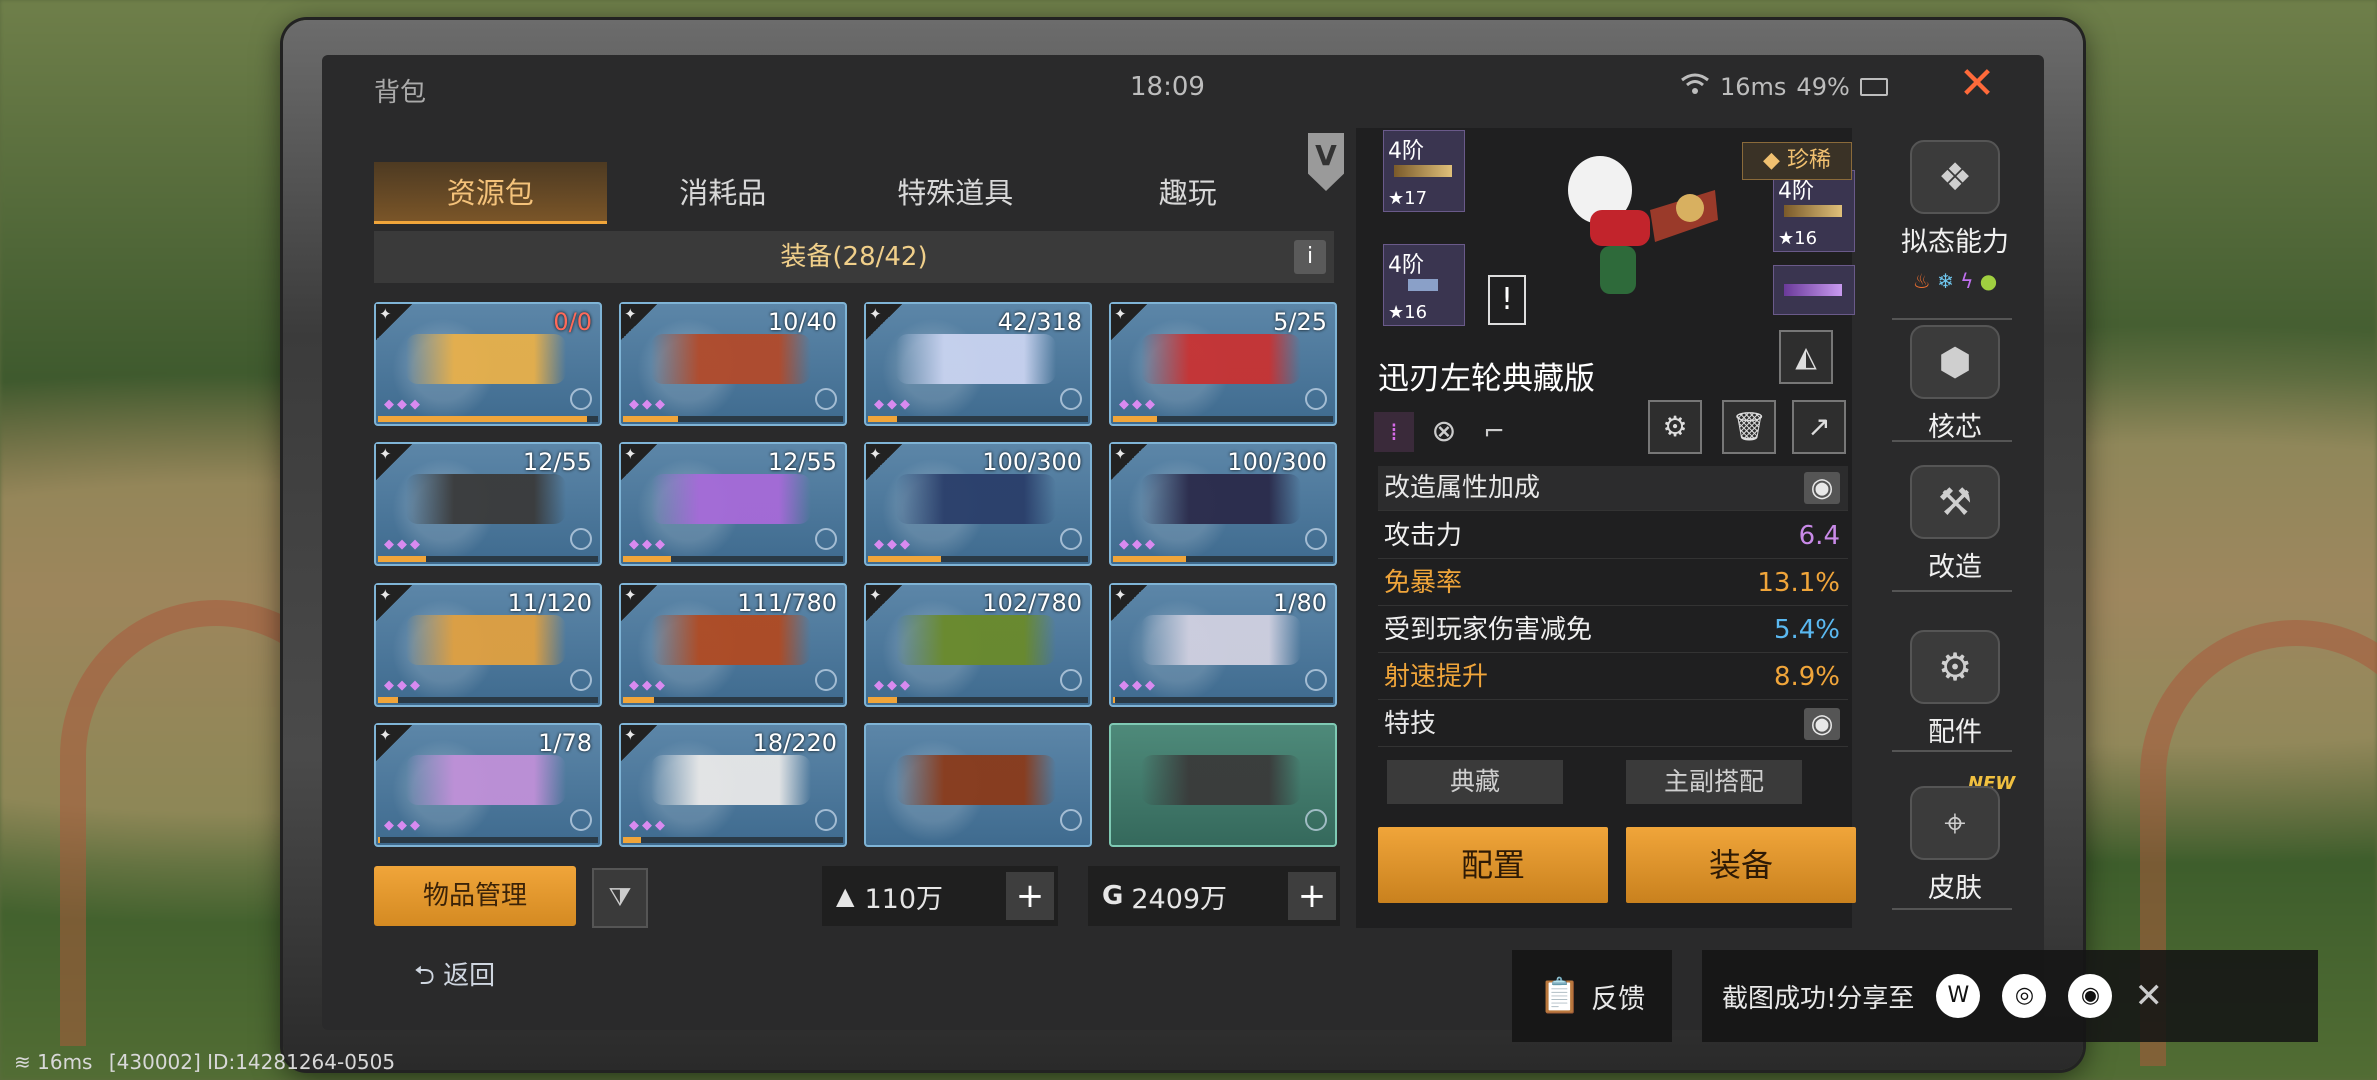  I want to click on nav-label: 改造, so click(1955, 567).